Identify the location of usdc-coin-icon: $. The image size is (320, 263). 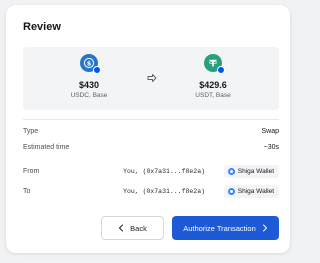
(90, 64).